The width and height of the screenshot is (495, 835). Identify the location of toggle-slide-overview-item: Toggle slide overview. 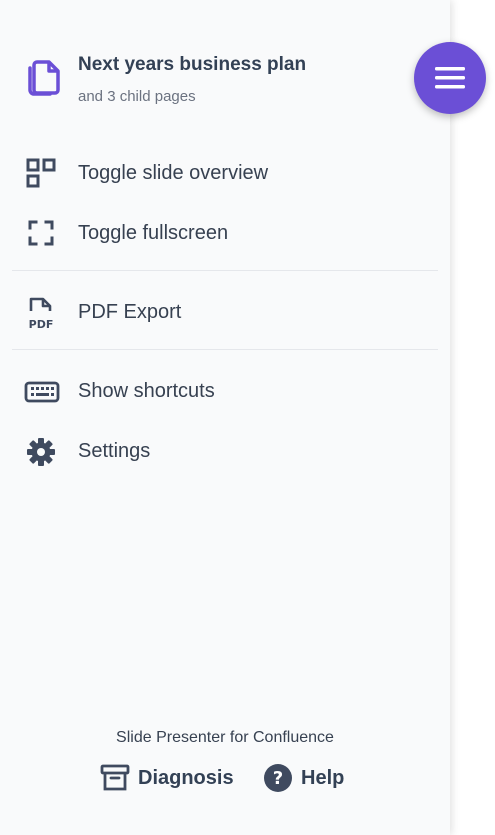
(225, 173).